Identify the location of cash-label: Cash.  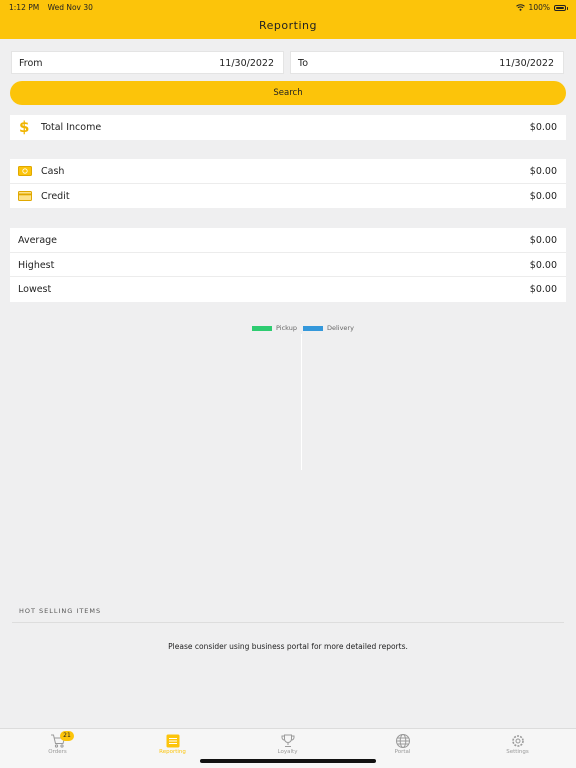
(53, 171).